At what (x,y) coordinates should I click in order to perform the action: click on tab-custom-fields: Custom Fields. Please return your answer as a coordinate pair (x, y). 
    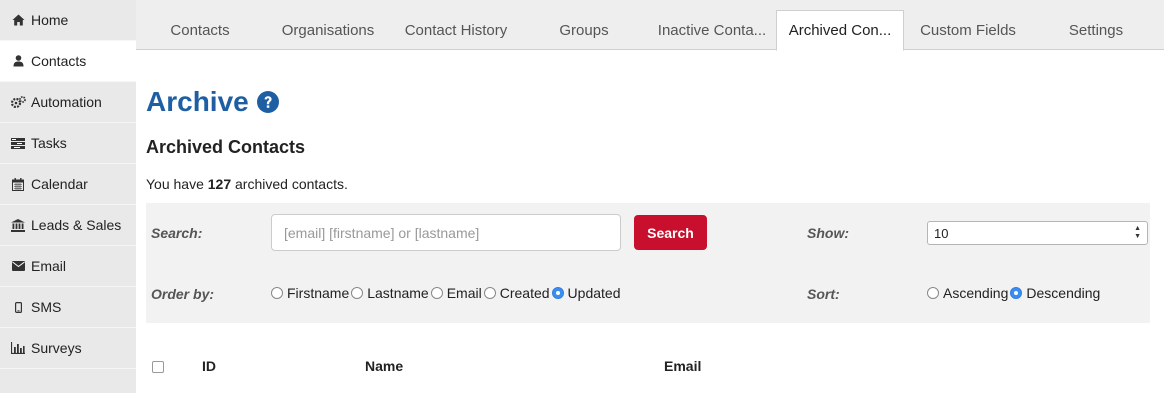
    Looking at the image, I should click on (968, 30).